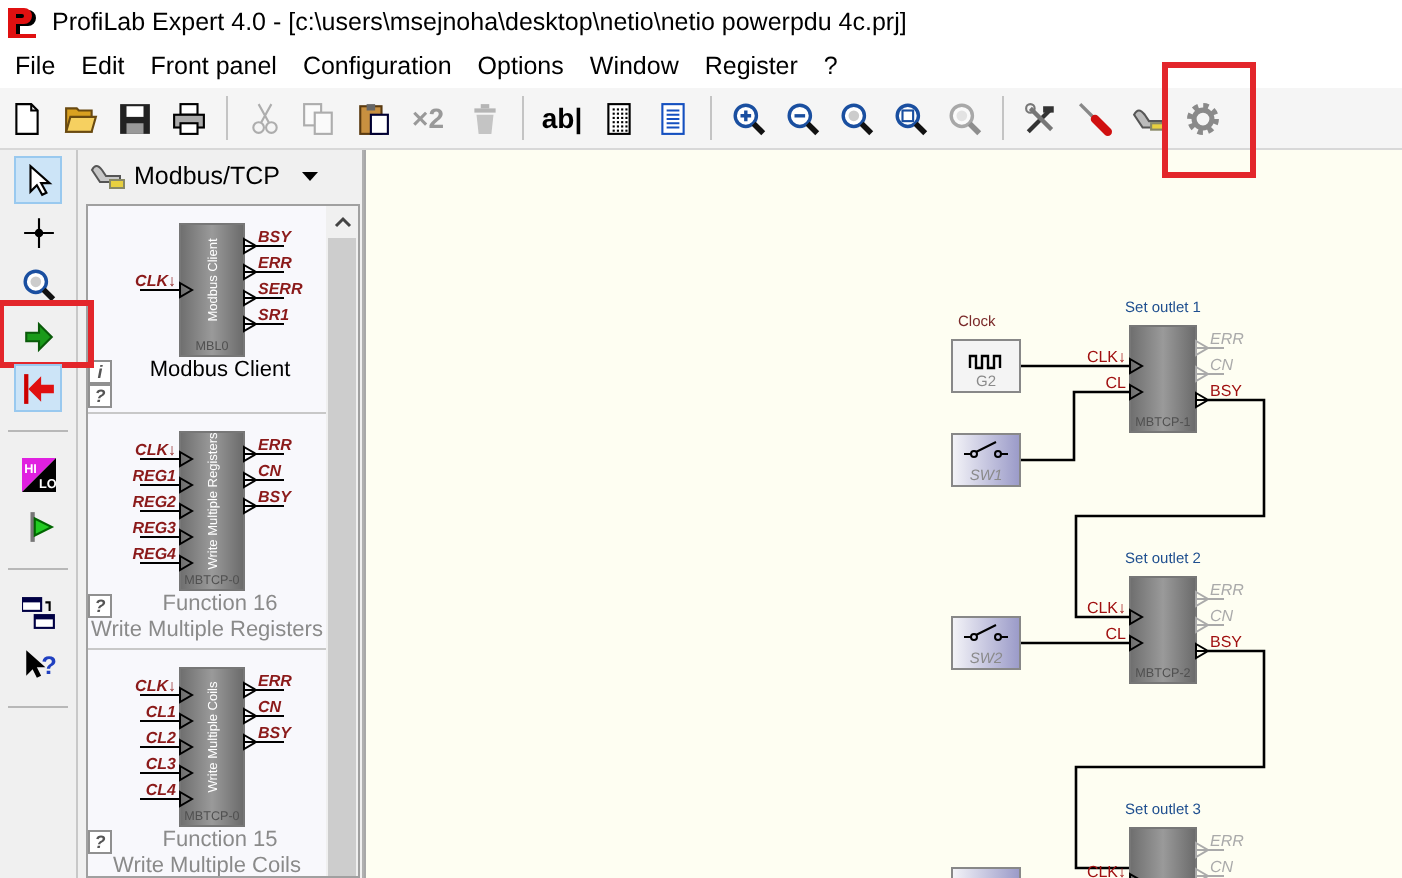  I want to click on screwdriver-icon, so click(1094, 118).